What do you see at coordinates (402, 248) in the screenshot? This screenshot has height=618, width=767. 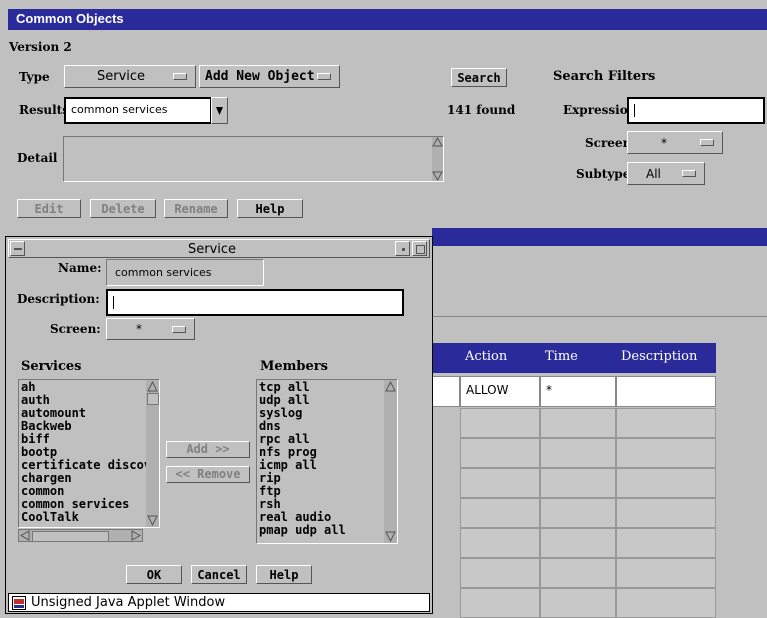 I see `minimize-icon` at bounding box center [402, 248].